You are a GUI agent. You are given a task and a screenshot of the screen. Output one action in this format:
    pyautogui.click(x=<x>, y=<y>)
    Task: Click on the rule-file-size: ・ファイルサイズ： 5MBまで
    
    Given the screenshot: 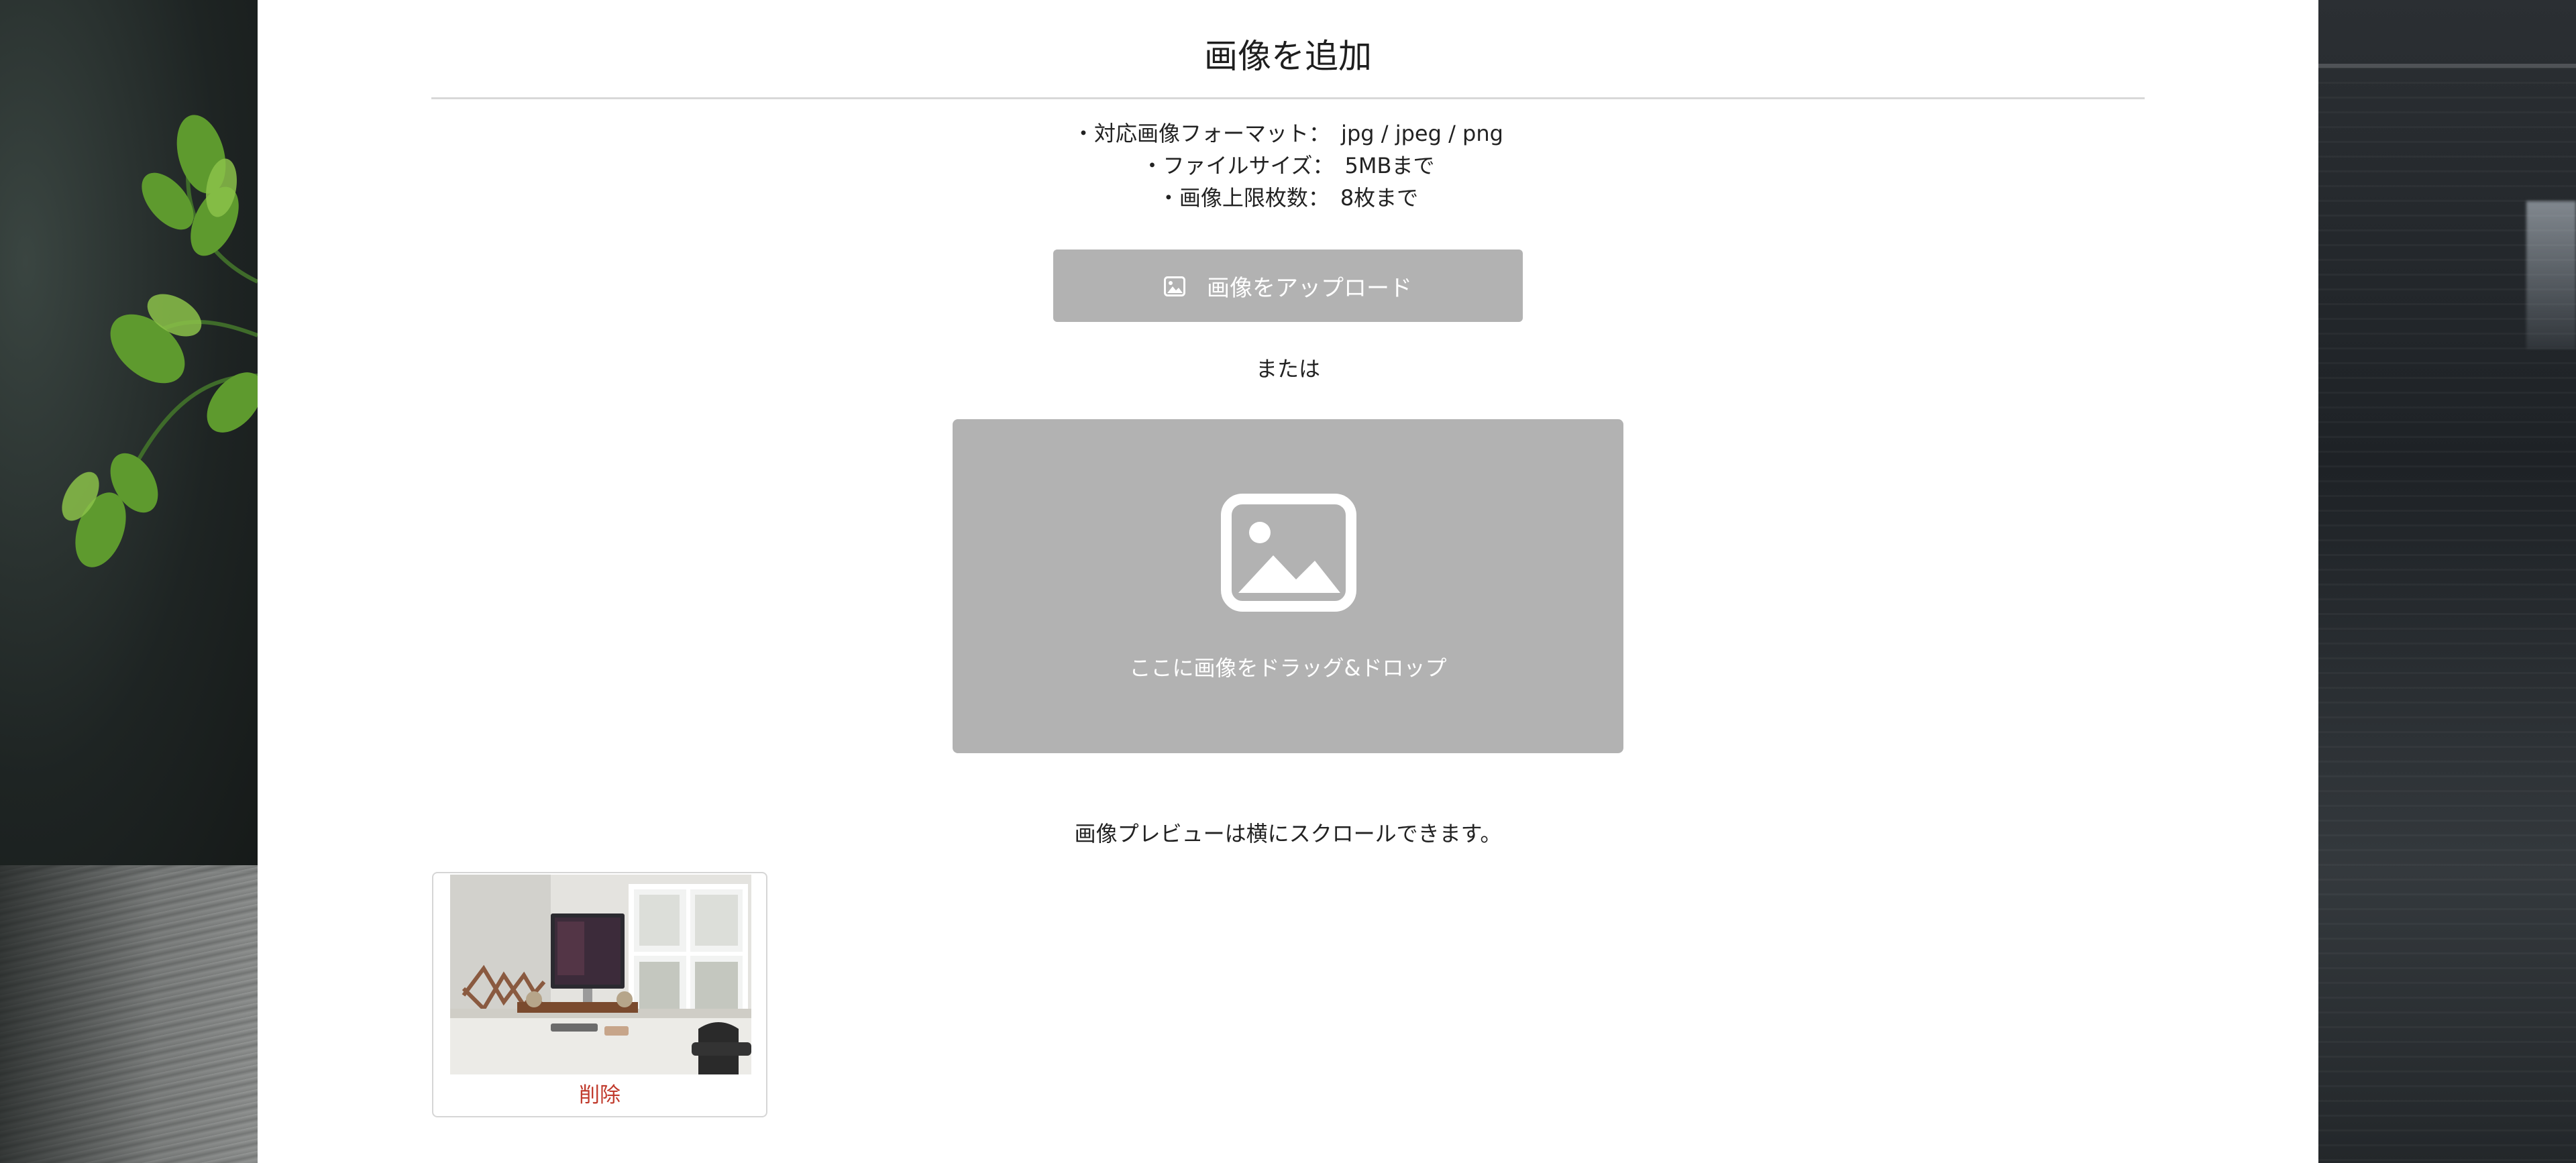 What is the action you would take?
    pyautogui.click(x=1288, y=165)
    